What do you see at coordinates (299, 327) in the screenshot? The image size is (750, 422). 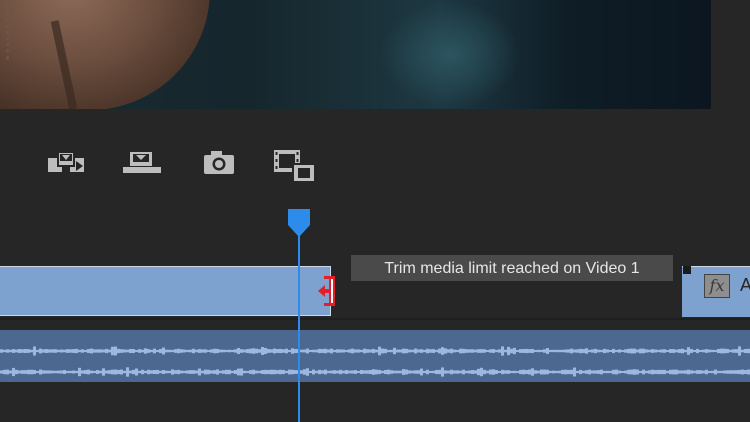 I see `playhead-line` at bounding box center [299, 327].